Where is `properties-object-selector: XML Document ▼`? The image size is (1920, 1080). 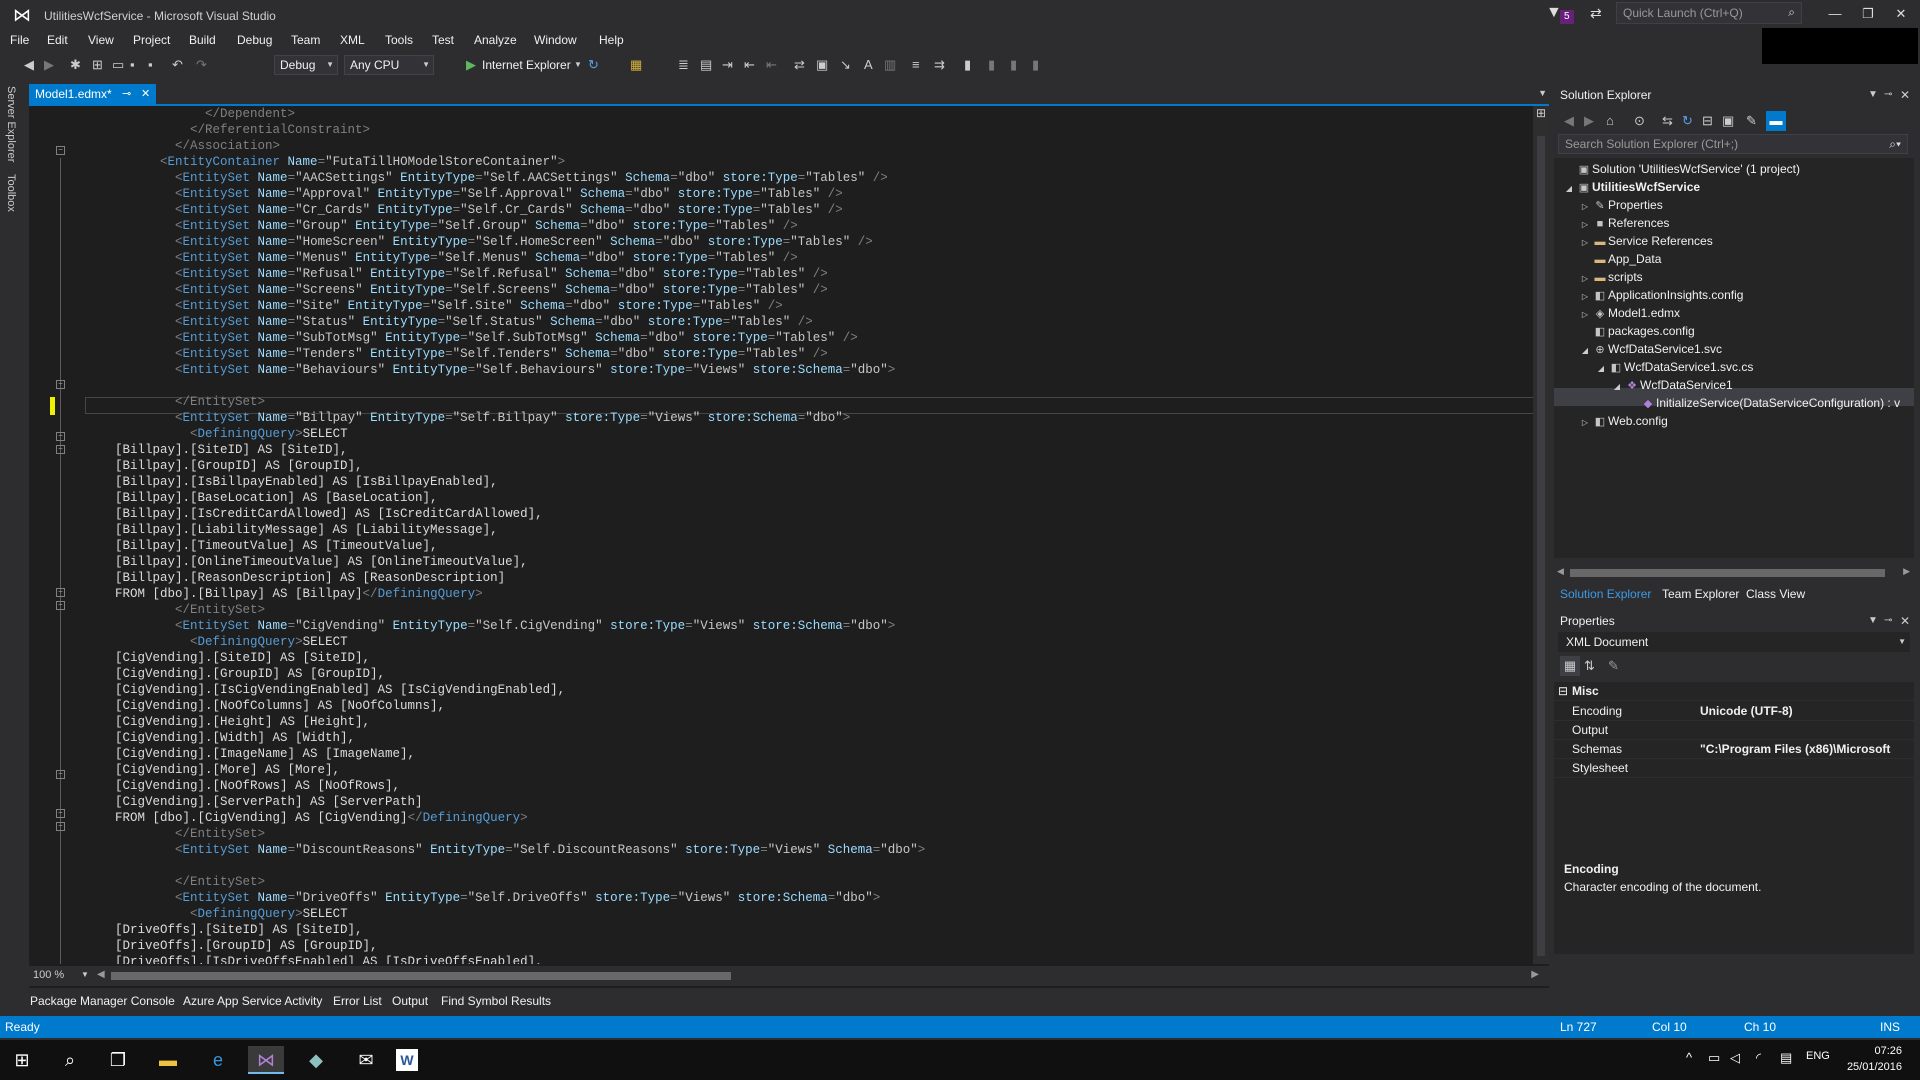
properties-object-selector: XML Document ▼ is located at coordinates (1734, 642).